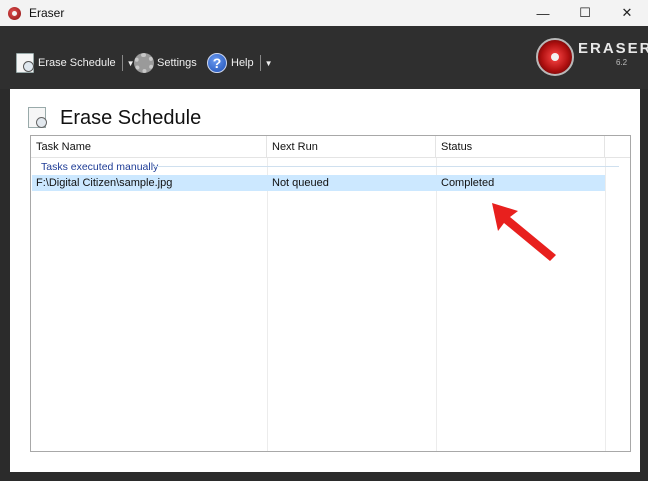 Image resolution: width=648 pixels, height=481 pixels. What do you see at coordinates (613, 48) in the screenshot?
I see `logo-text: ERASER` at bounding box center [613, 48].